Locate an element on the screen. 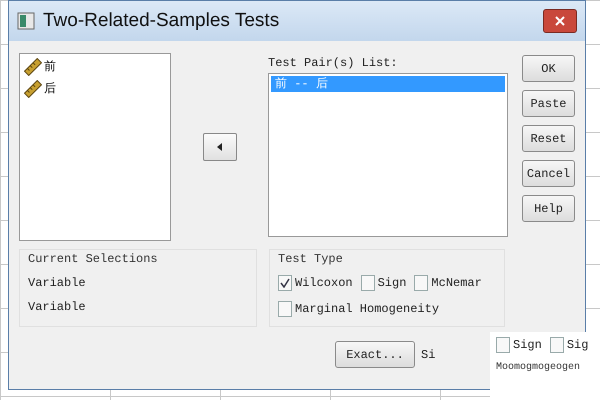 The image size is (600, 400). group-title: Test Type is located at coordinates (311, 258).